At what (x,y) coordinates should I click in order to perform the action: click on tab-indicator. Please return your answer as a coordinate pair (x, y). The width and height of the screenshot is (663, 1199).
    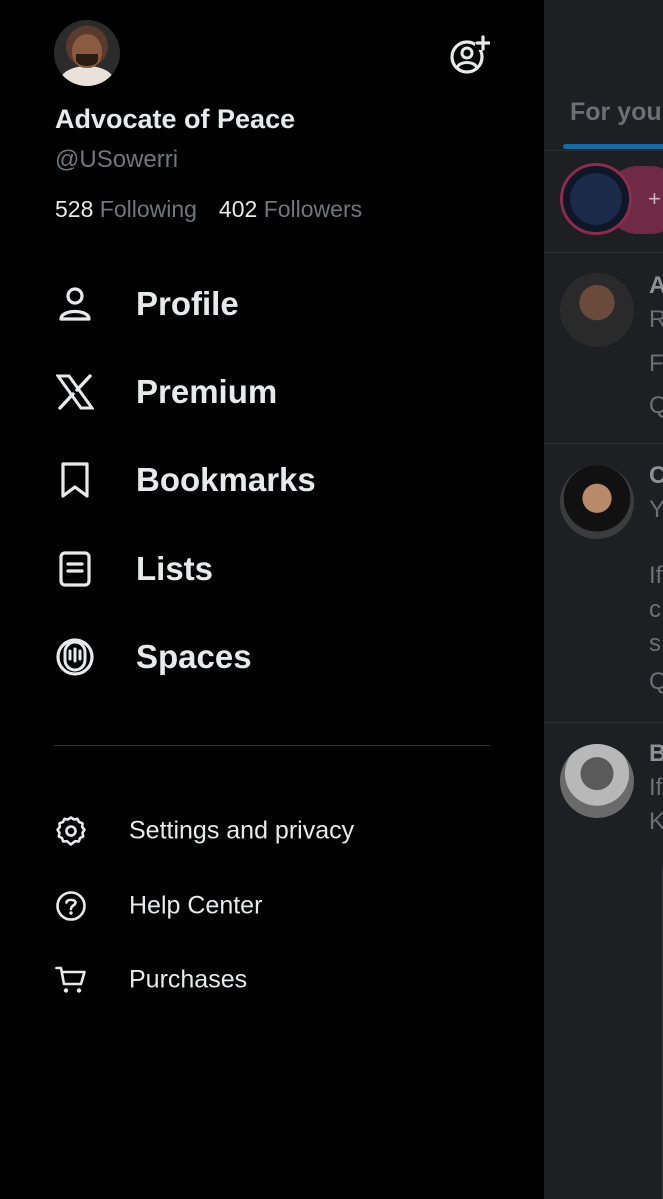
    Looking at the image, I should click on (613, 146).